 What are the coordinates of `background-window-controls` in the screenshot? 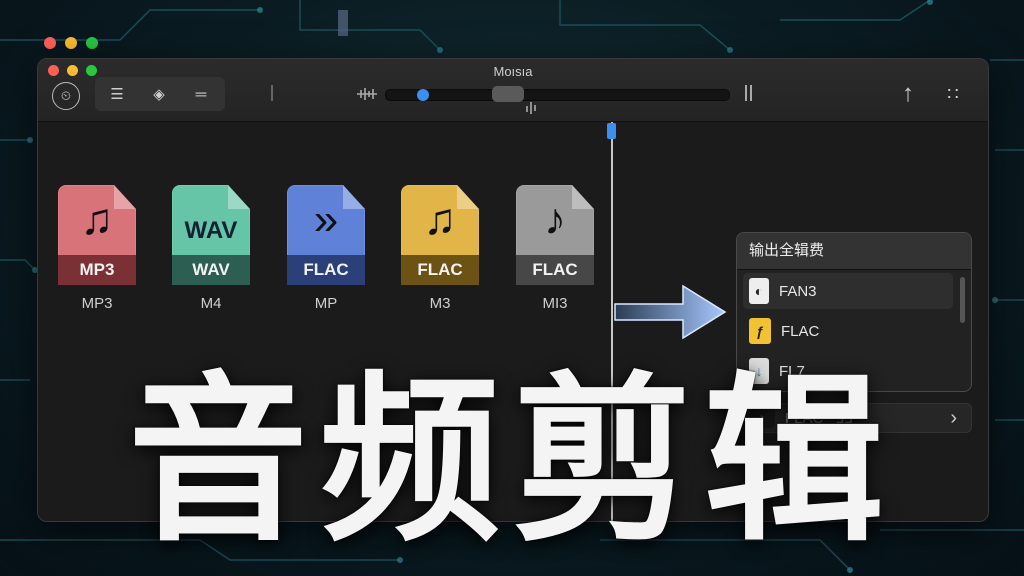 It's located at (71, 43).